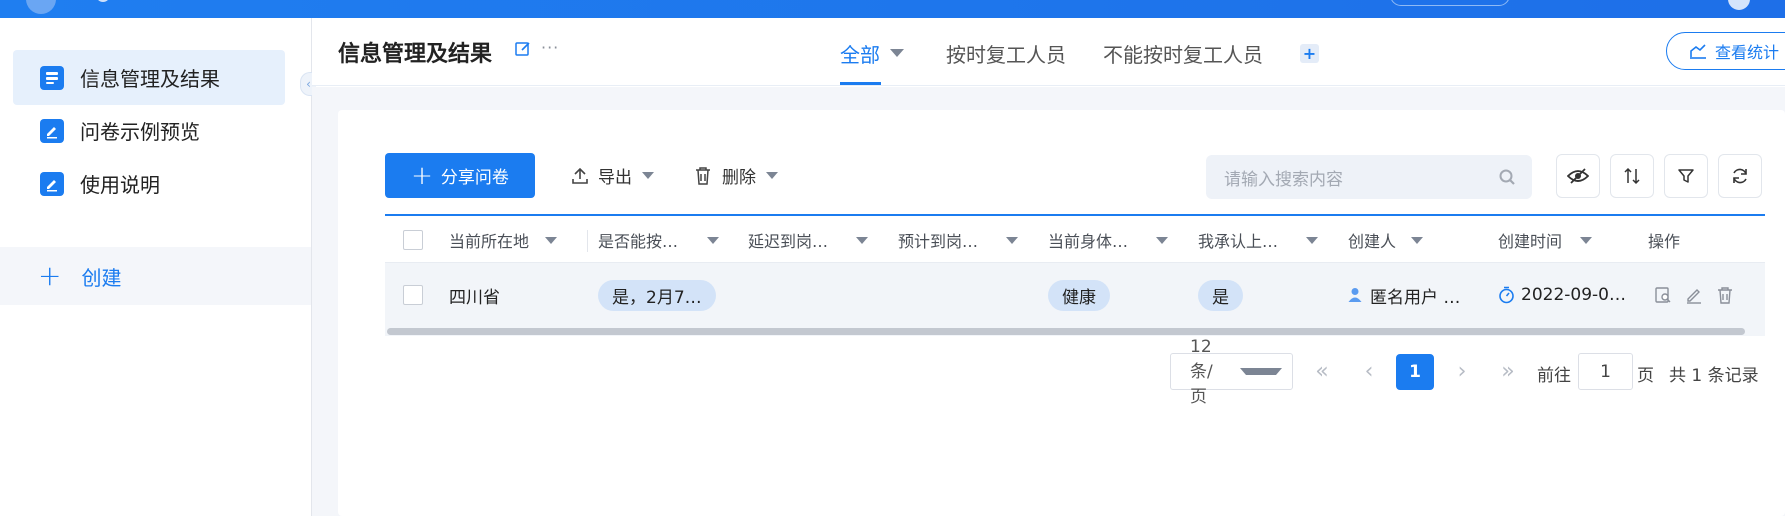 This screenshot has width=1785, height=516. I want to click on view-stats-label: 查看统计, so click(1747, 52).